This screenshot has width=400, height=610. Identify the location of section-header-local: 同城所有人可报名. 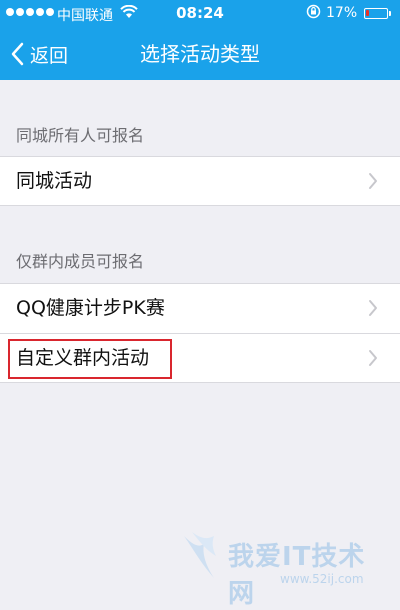
(80, 135).